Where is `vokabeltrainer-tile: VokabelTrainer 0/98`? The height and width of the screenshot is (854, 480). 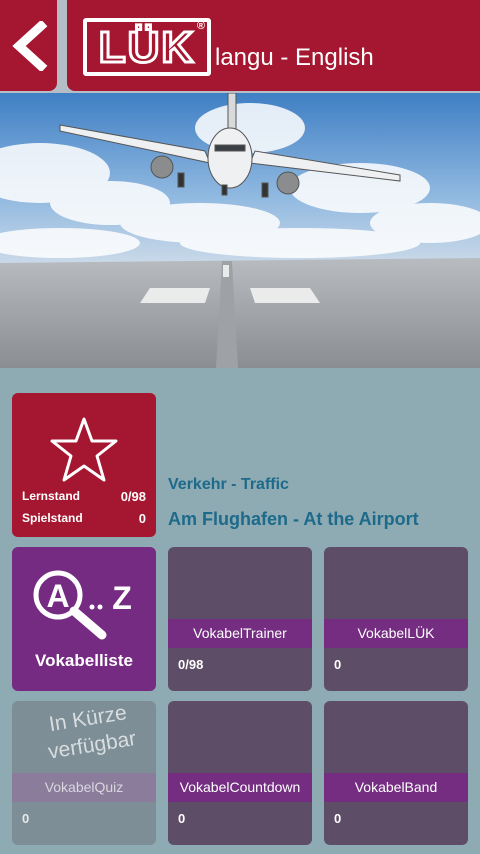
vokabeltrainer-tile: VokabelTrainer 0/98 is located at coordinates (240, 619).